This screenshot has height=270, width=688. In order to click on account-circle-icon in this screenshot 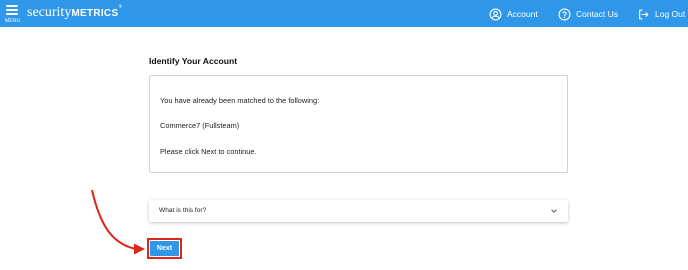, I will do `click(495, 14)`.